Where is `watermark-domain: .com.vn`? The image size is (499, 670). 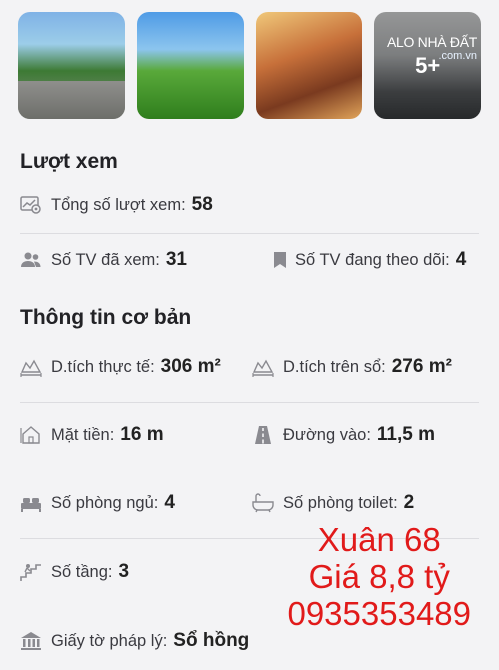
watermark-domain: .com.vn is located at coordinates (457, 56).